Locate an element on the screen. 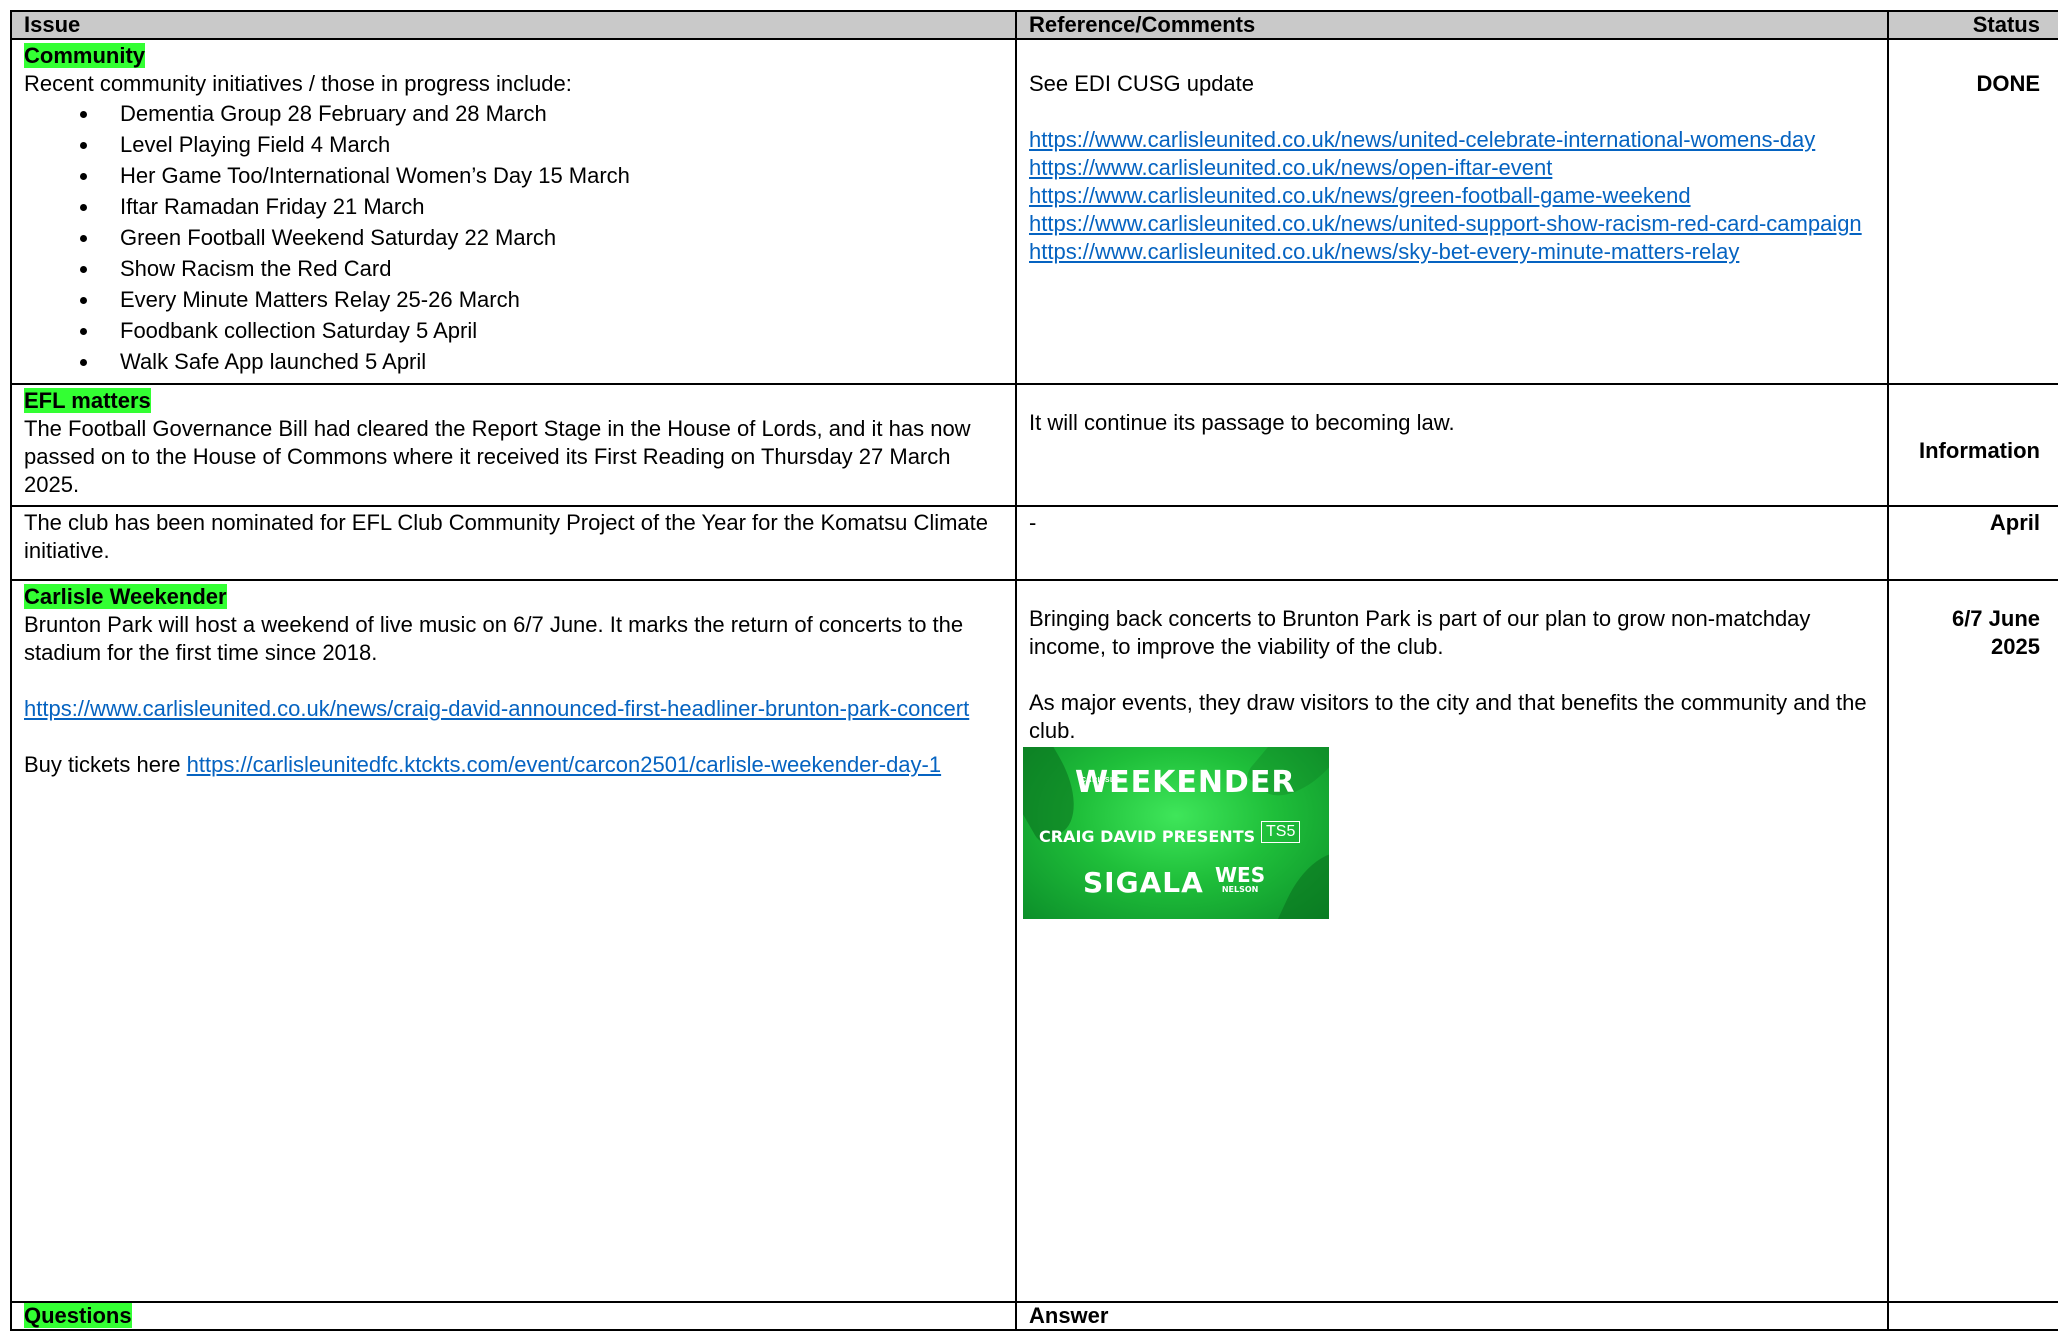 This screenshot has height=1331, width=2058. leaf-decoration is located at coordinates (1298, 879).